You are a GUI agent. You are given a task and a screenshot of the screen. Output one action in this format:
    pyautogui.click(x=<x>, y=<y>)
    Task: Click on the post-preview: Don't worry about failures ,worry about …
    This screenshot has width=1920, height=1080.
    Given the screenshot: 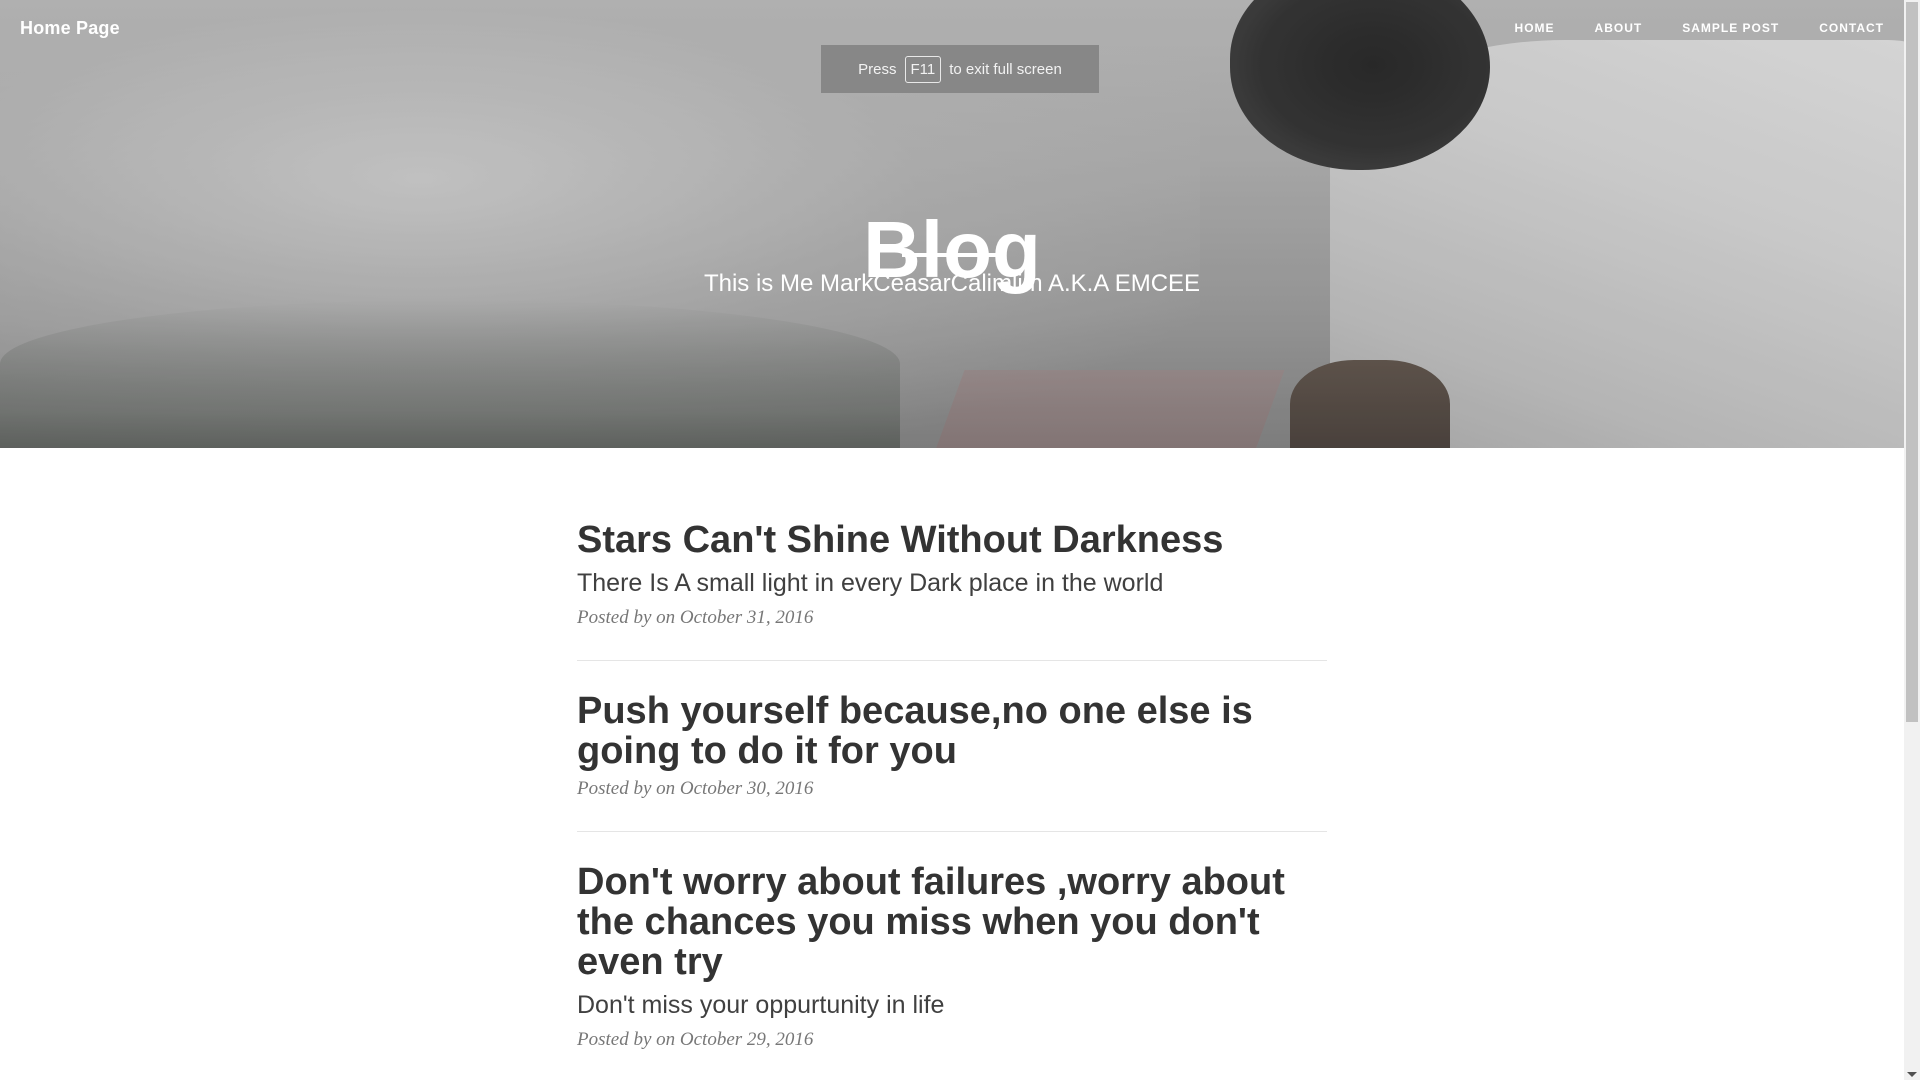 What is the action you would take?
    pyautogui.click(x=952, y=971)
    